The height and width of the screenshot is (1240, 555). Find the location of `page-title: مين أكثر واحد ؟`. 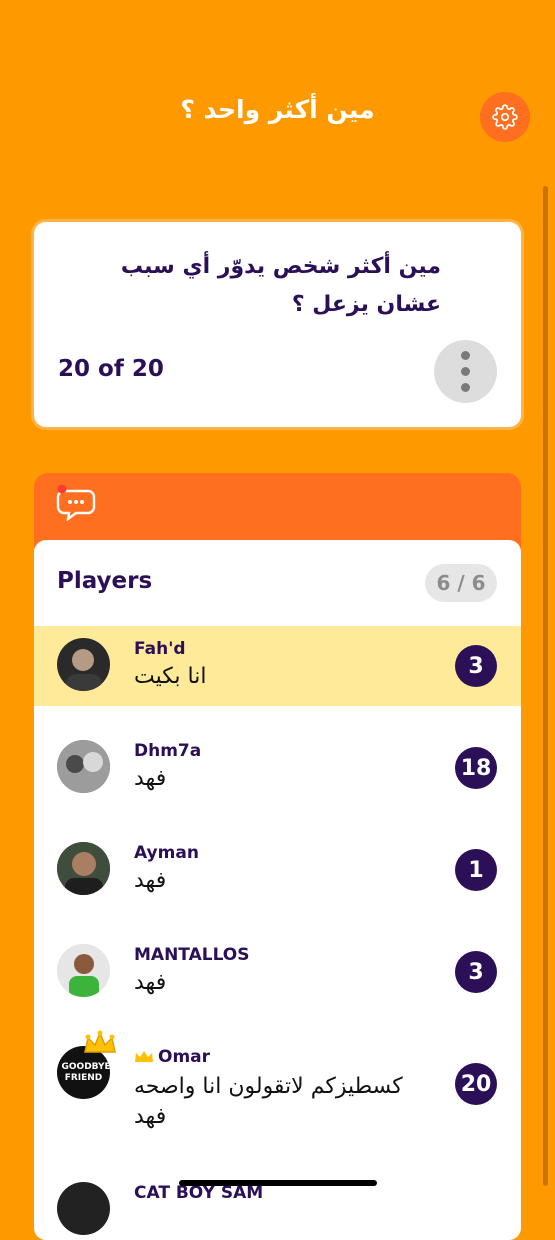

page-title: مين أكثر واحد ؟ is located at coordinates (277, 109).